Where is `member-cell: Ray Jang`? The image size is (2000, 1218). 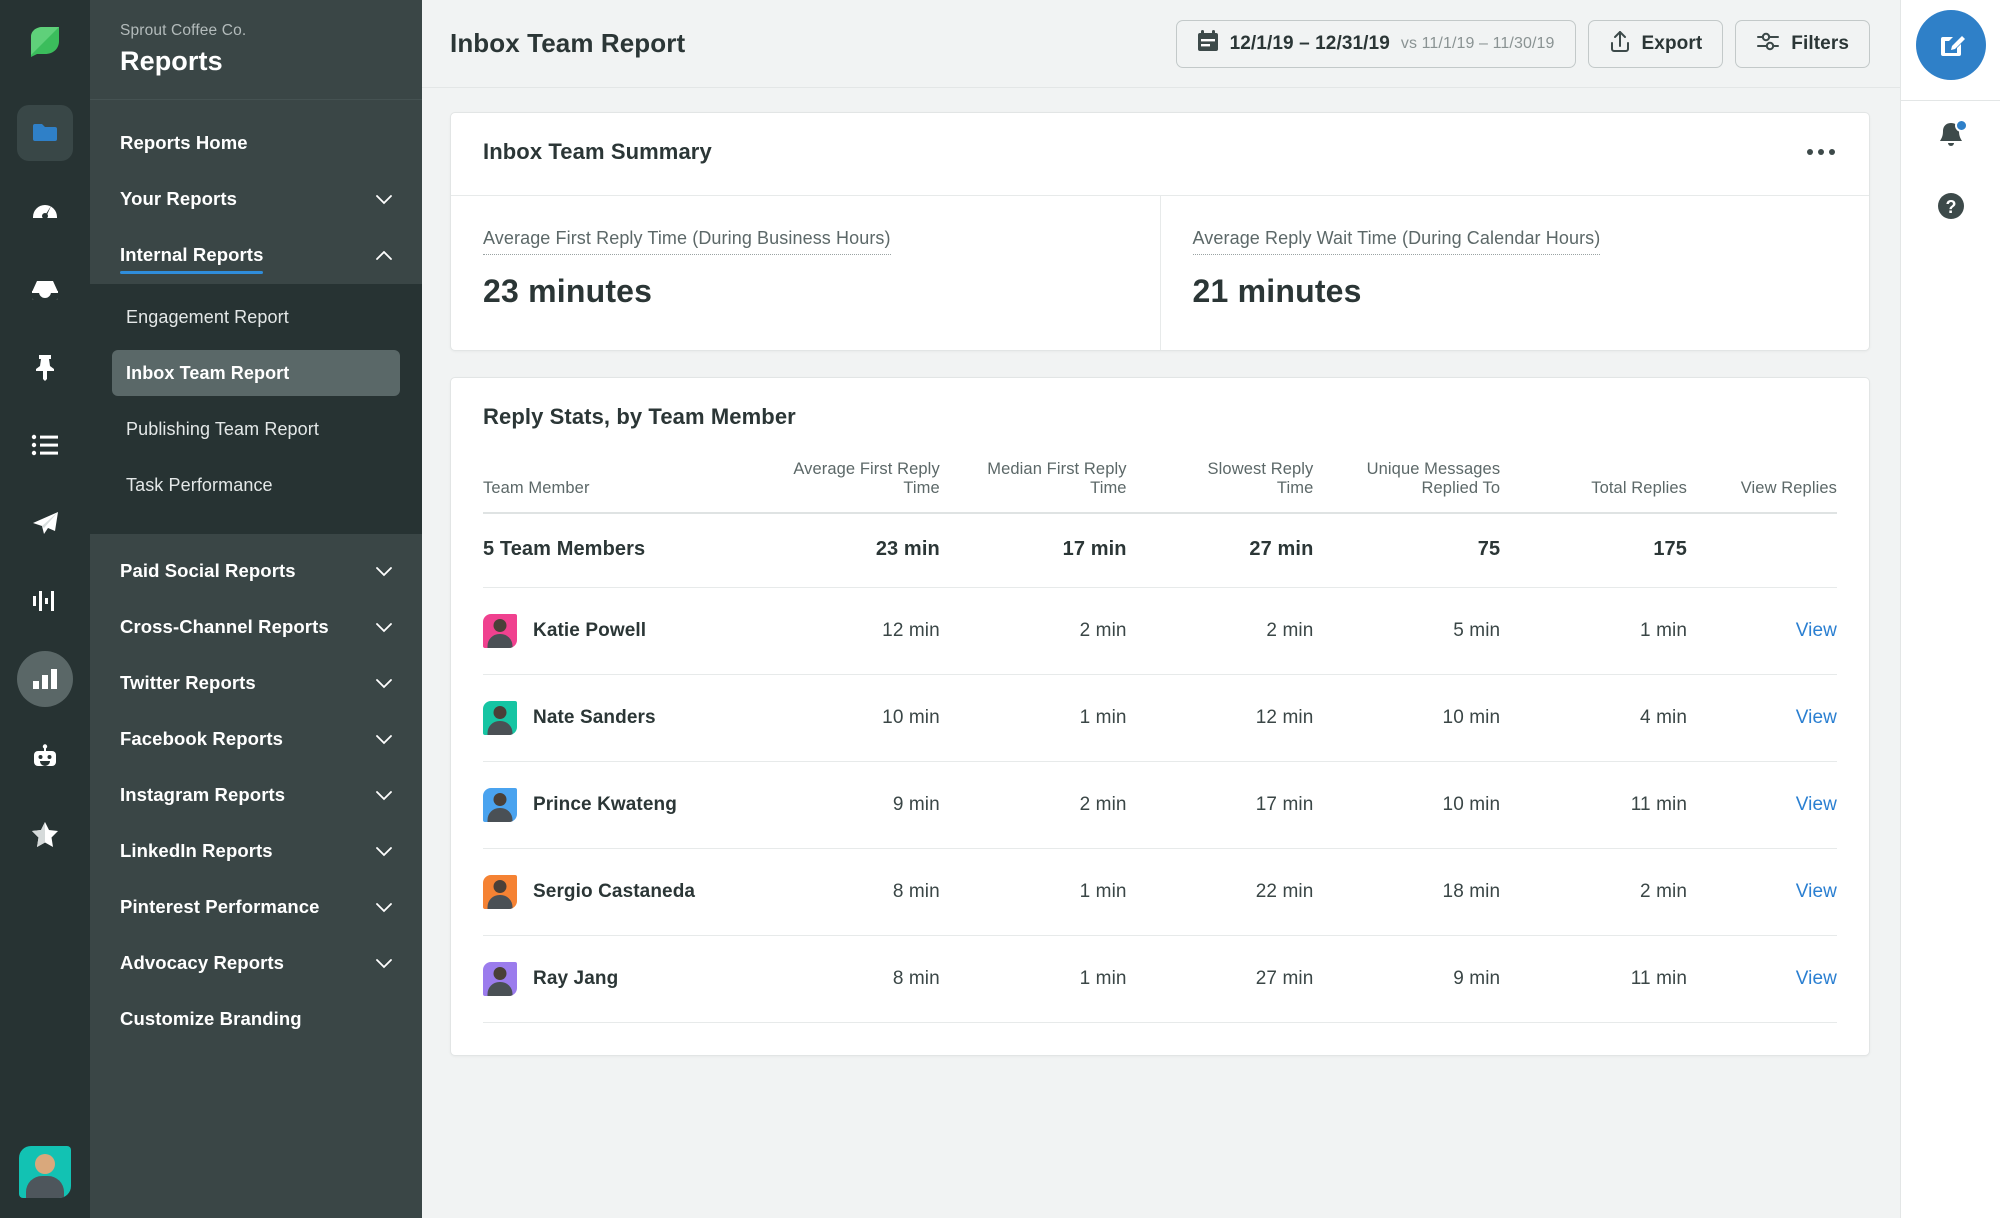
member-cell: Ray Jang is located at coordinates (618, 979).